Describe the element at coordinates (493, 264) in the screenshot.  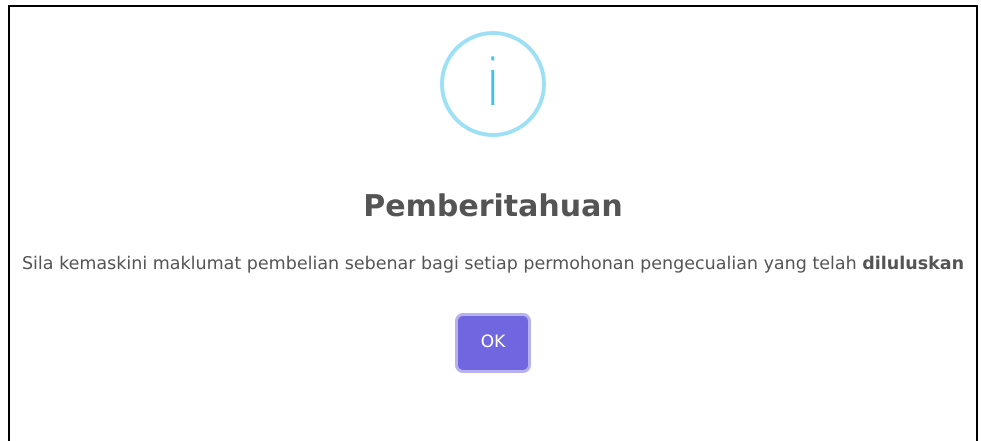
I see `dialog-message: Sila kemaskini maklumat pembelian sebenar bagi setiap permohonan pengecualian yang telah diluluskan` at that location.